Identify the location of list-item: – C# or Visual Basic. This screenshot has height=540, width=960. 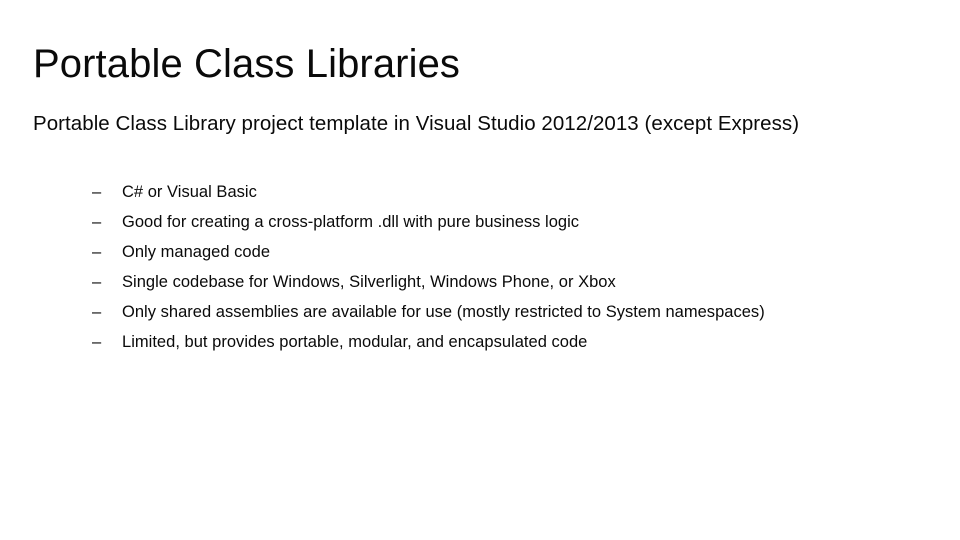
(512, 192).